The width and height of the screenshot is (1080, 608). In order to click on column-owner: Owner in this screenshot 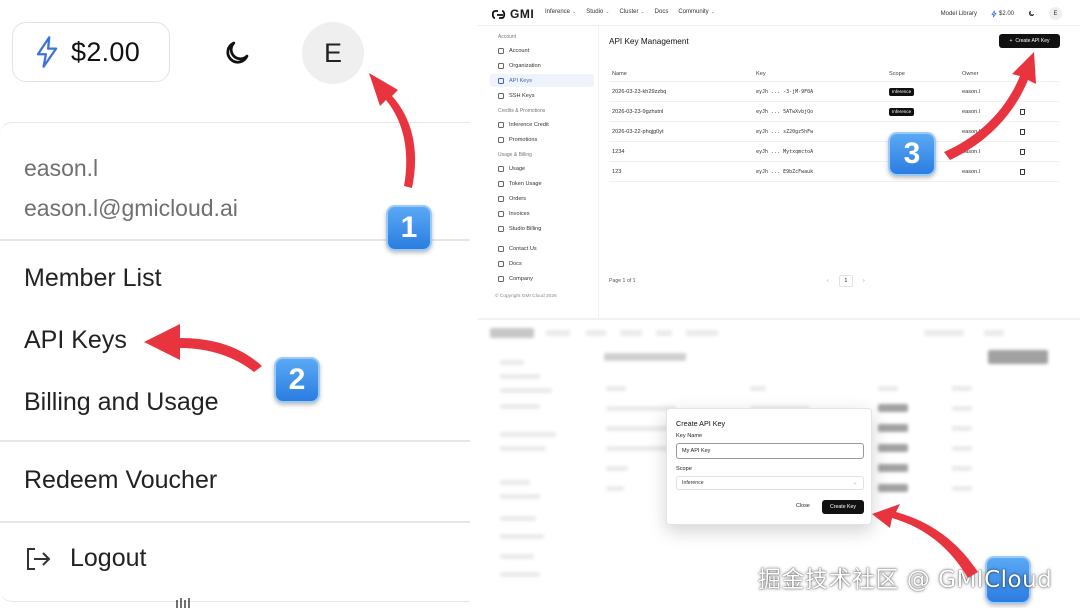, I will do `click(970, 73)`.